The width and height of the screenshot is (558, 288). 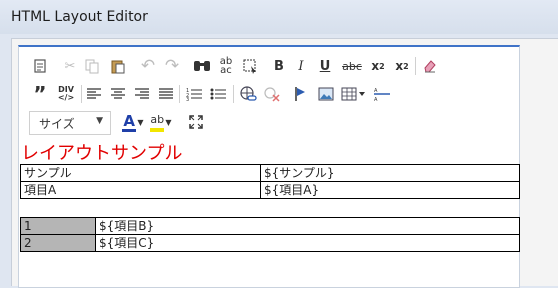 What do you see at coordinates (353, 94) in the screenshot?
I see `table-icon` at bounding box center [353, 94].